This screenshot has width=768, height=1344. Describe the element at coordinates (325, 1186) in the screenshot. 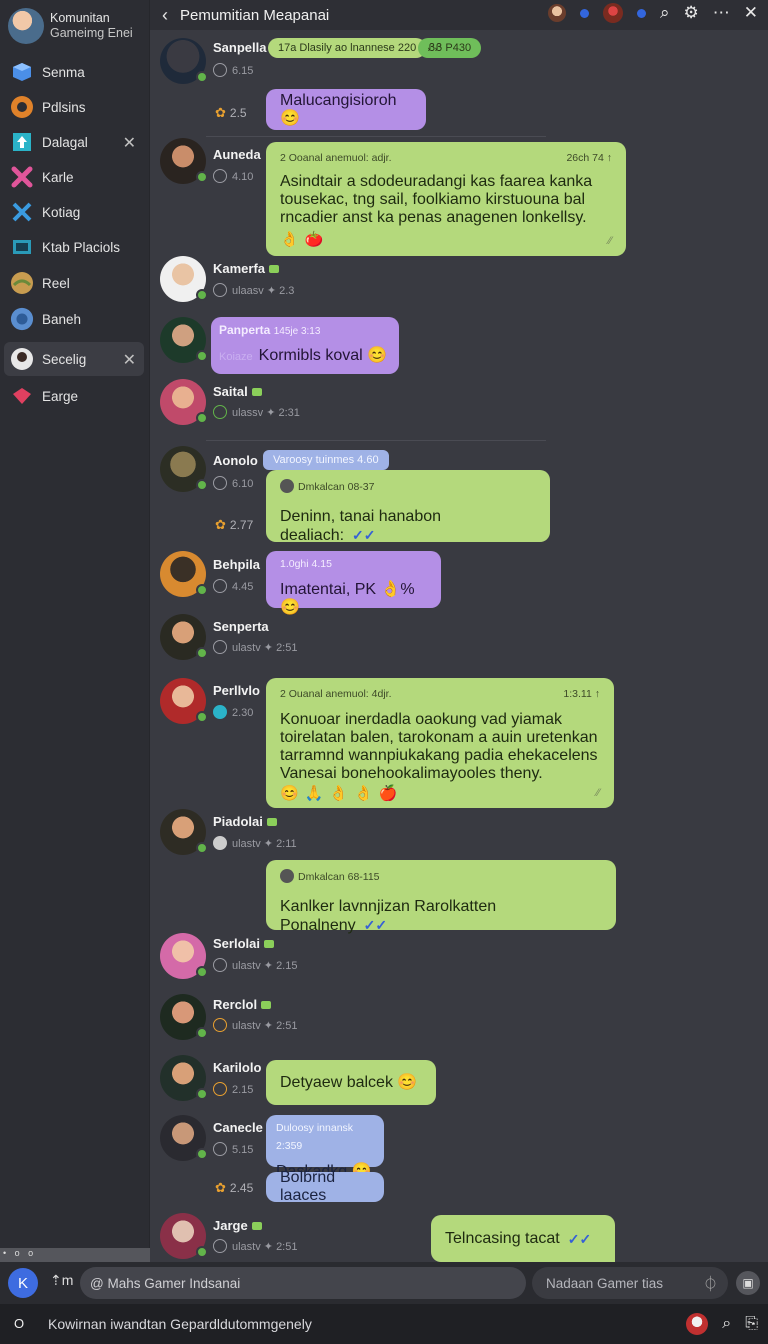

I see `message-bubble: Bolbrnd laaces` at that location.